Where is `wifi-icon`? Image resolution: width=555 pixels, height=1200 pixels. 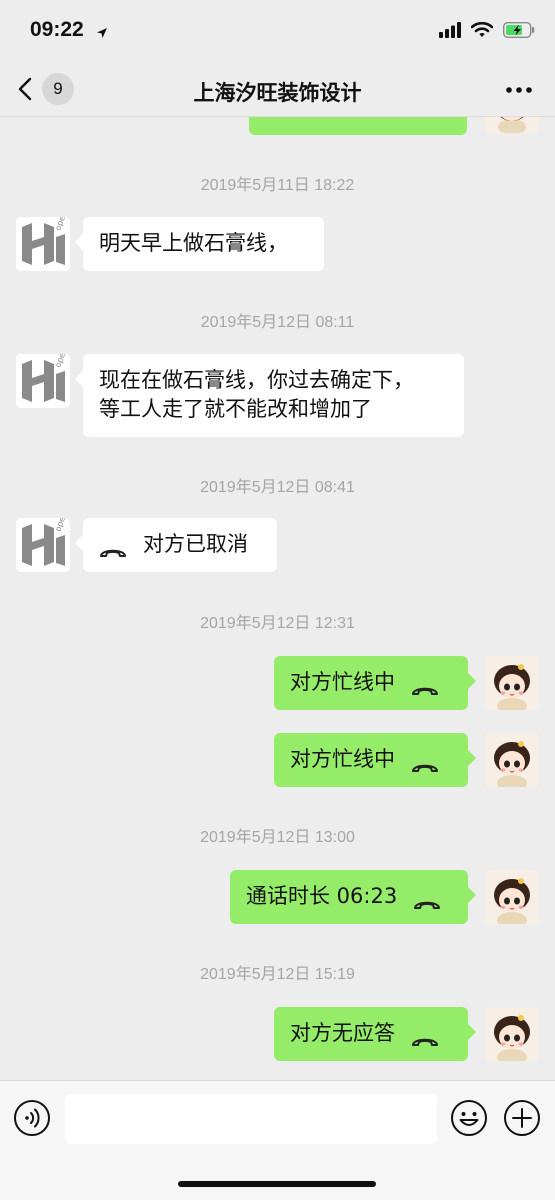
wifi-icon is located at coordinates (482, 31).